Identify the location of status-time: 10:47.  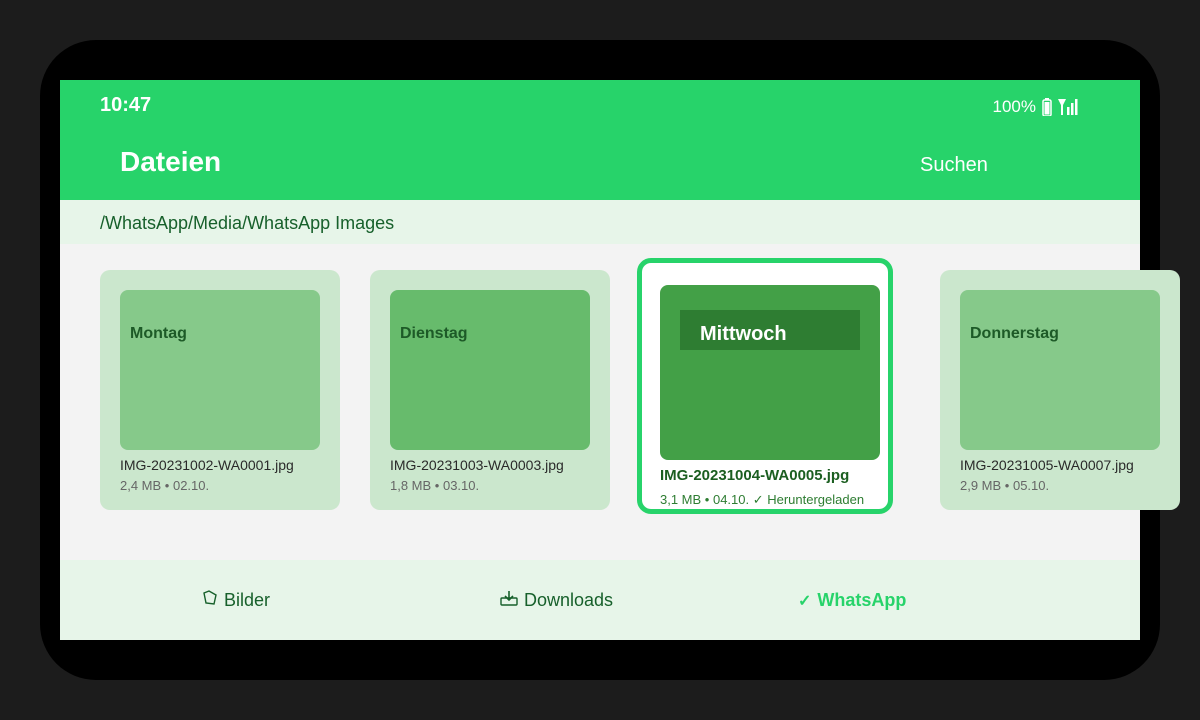
(126, 105).